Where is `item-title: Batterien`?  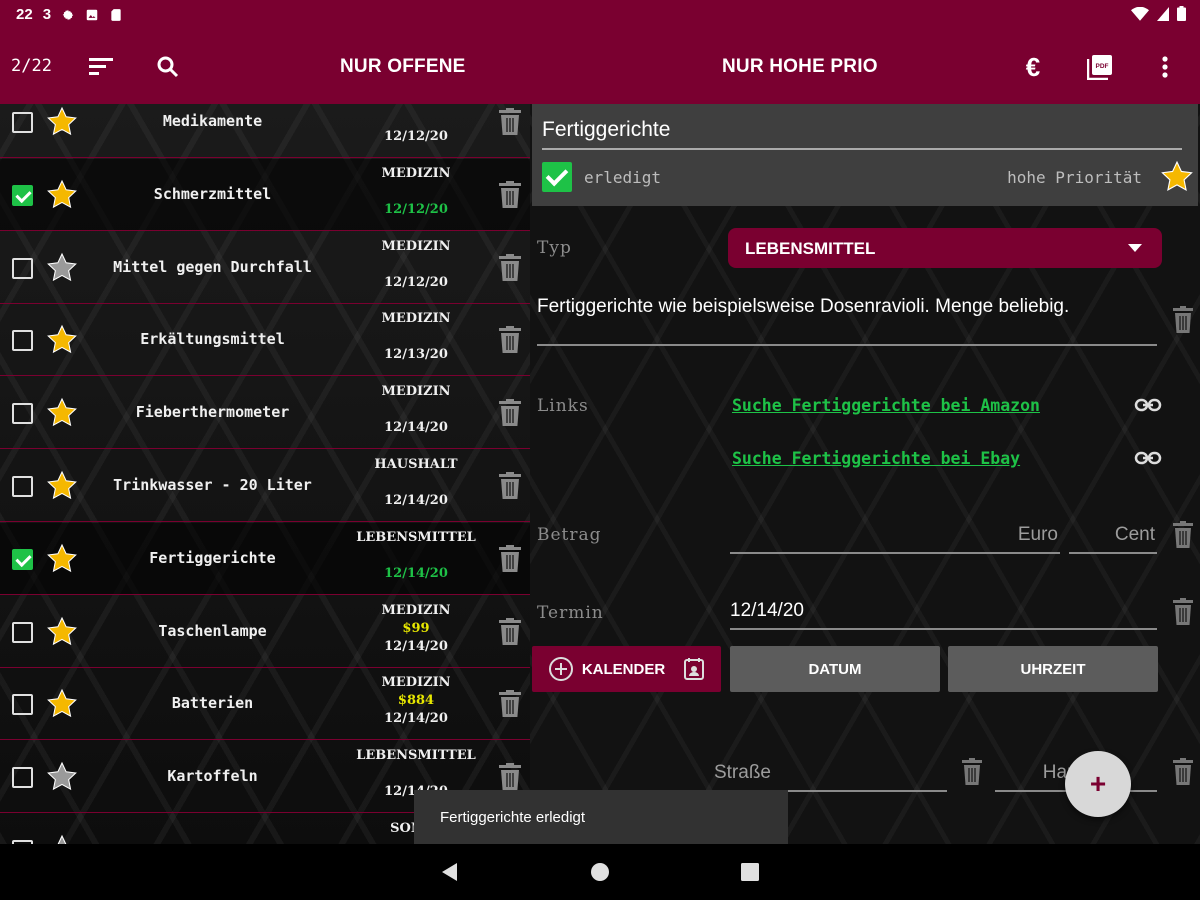 item-title: Batterien is located at coordinates (212, 703).